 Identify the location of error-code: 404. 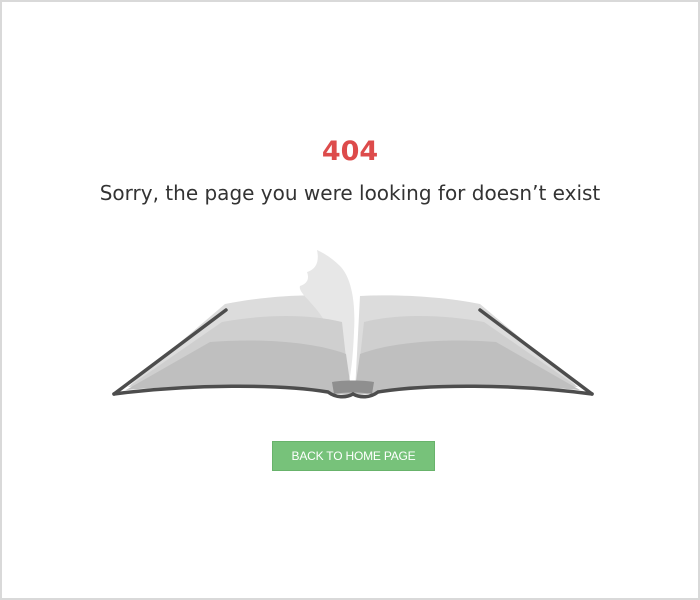
(350, 151).